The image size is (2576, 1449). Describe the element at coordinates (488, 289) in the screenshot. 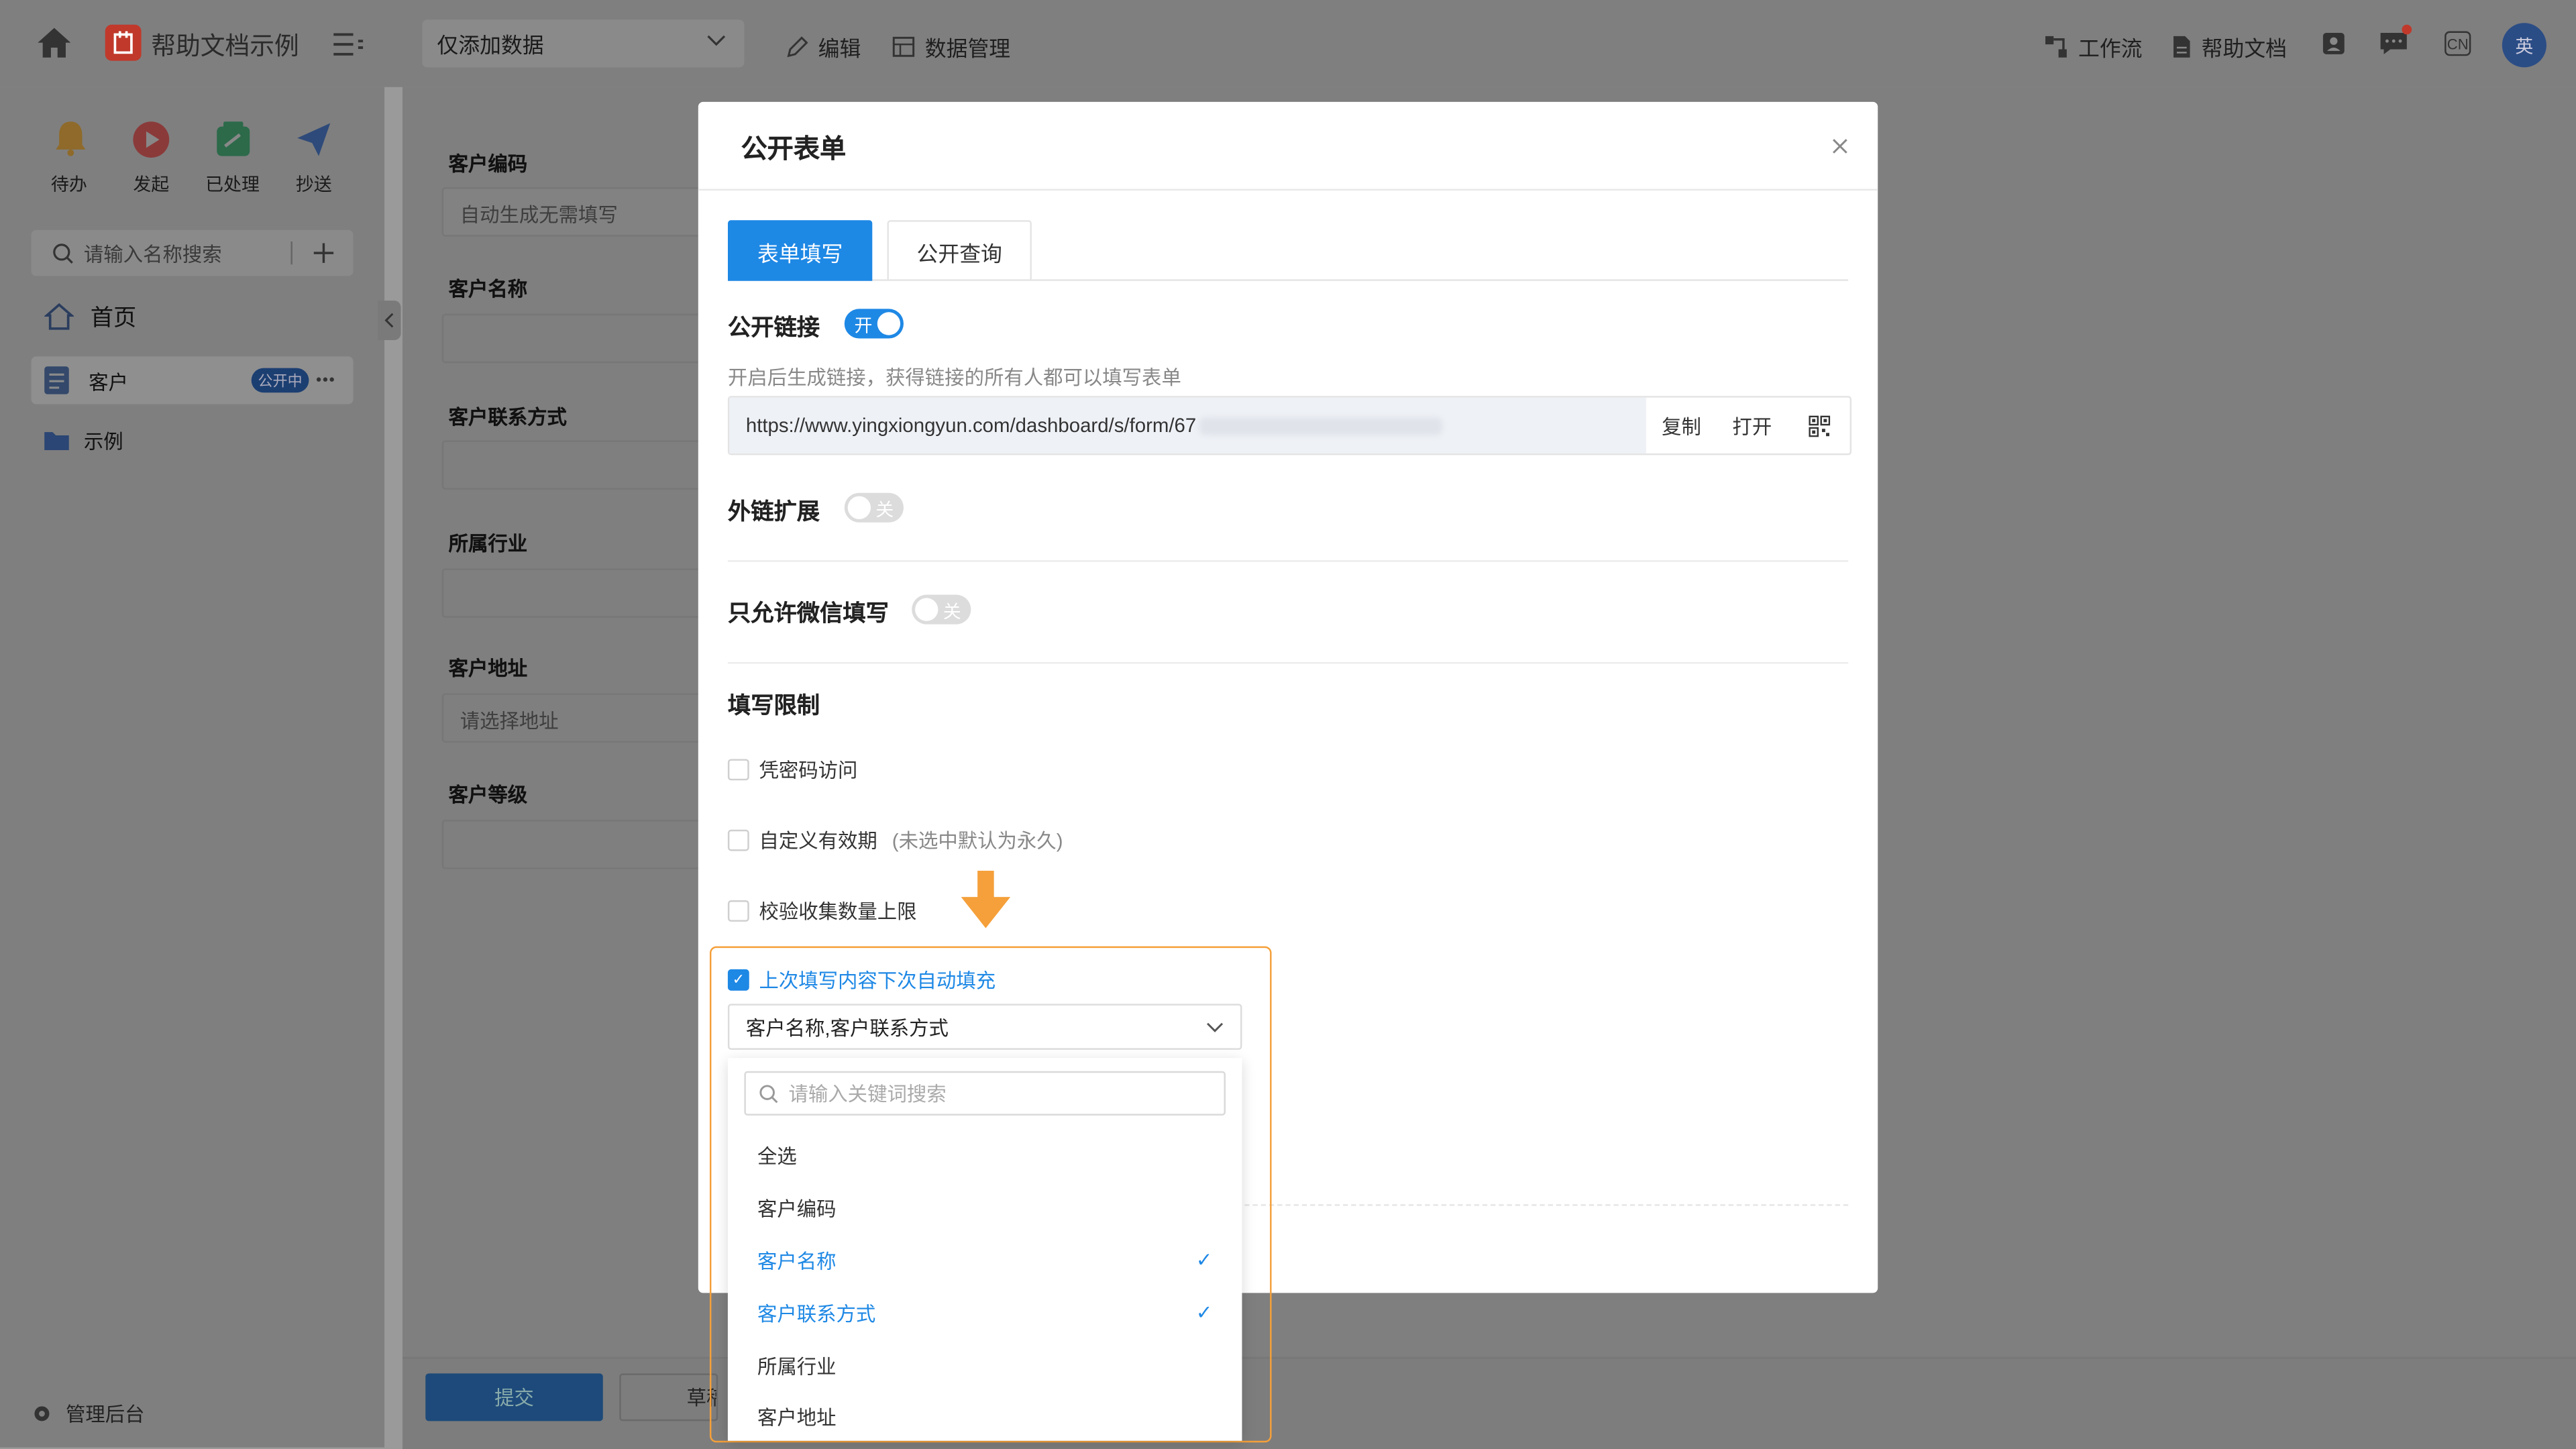

I see `field-label-name: 客户名称` at that location.